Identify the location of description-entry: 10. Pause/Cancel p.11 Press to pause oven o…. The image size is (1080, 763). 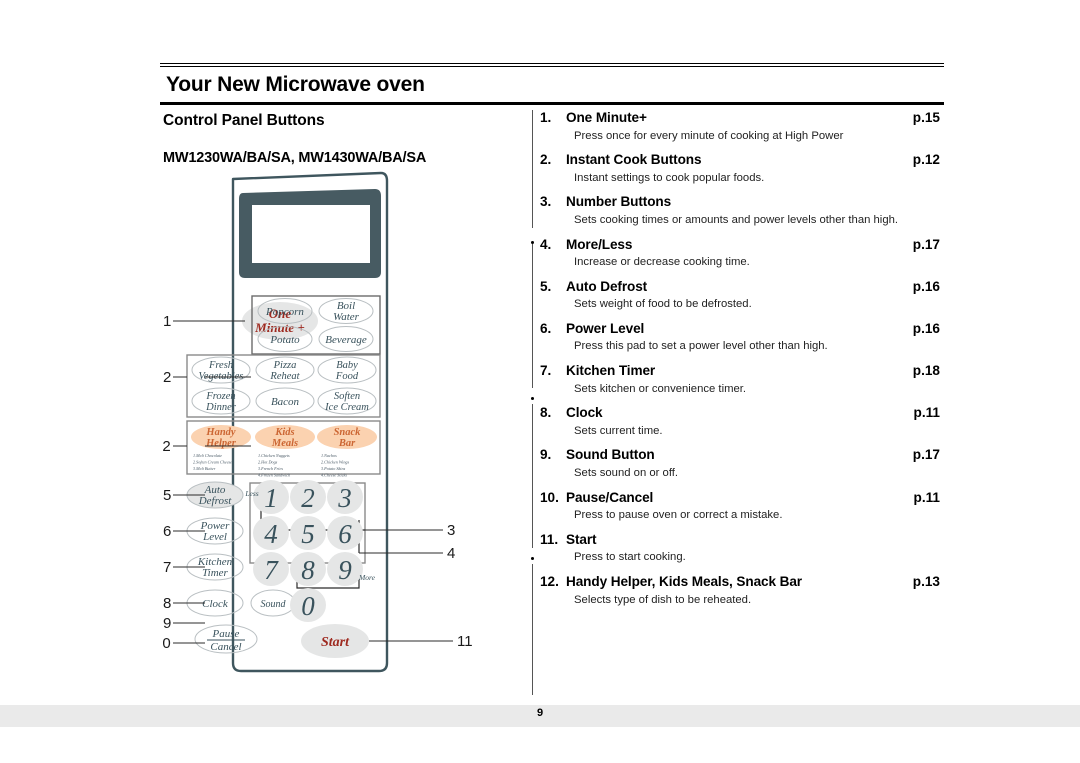
(740, 506).